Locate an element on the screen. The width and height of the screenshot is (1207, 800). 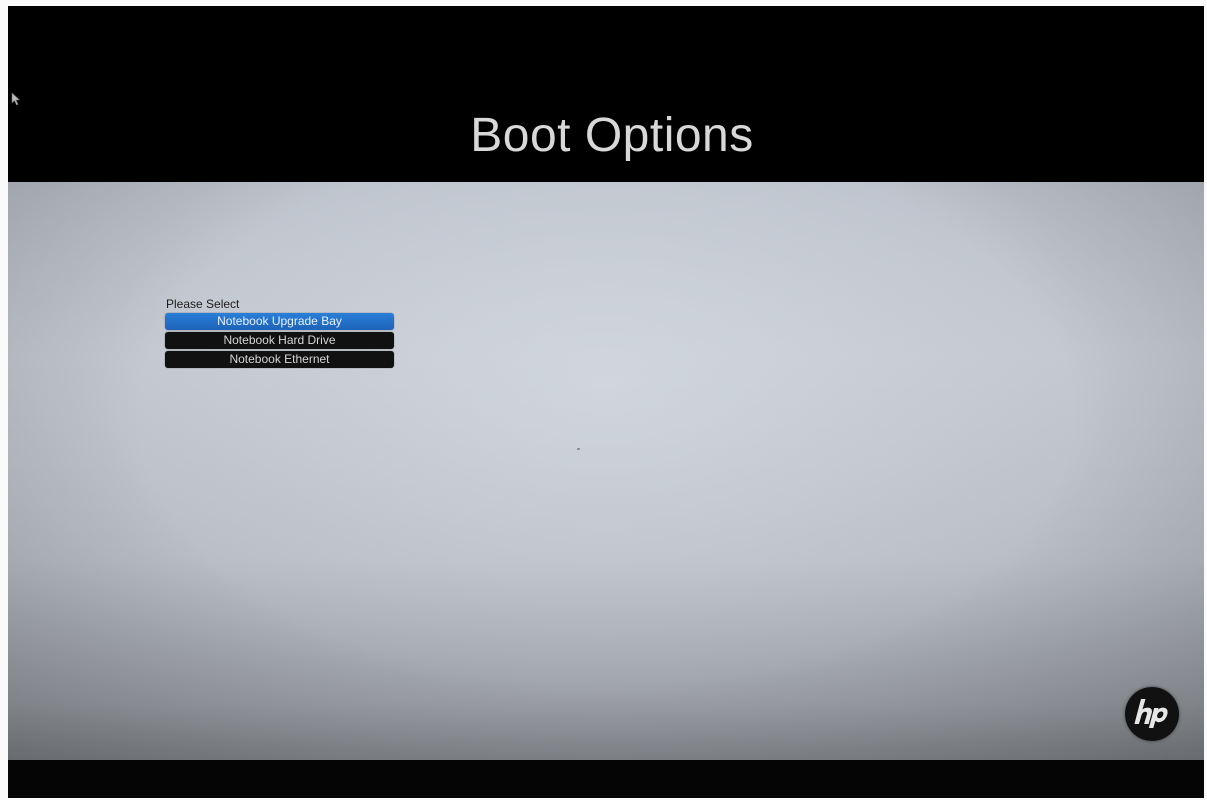
screen-speck is located at coordinates (578, 449).